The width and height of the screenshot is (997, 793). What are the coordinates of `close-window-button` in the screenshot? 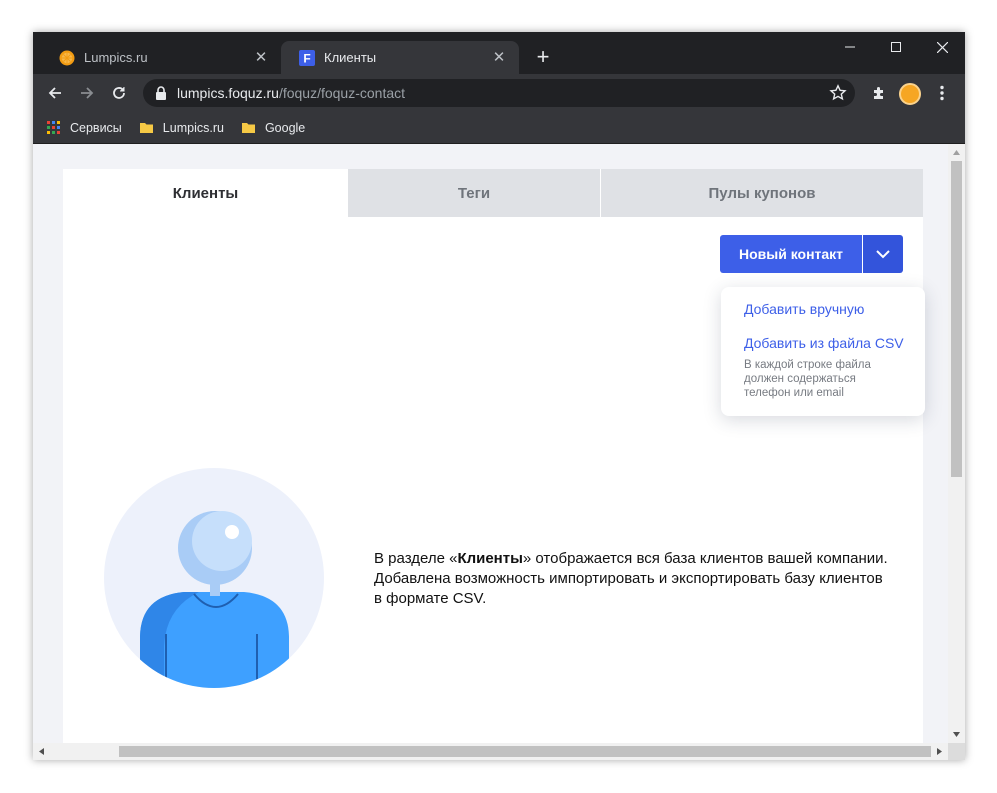 It's located at (942, 47).